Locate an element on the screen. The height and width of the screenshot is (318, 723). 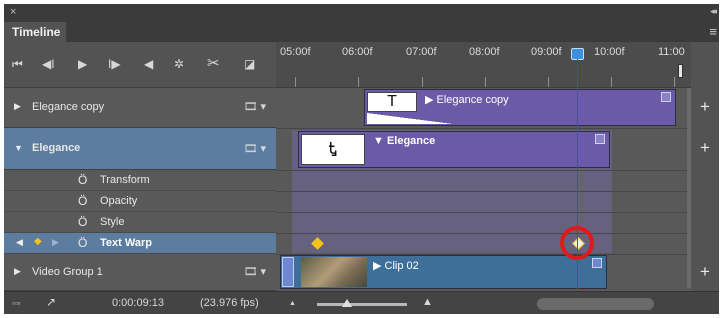
ruler-tick-label: 06:00f is located at coordinates (357, 52).